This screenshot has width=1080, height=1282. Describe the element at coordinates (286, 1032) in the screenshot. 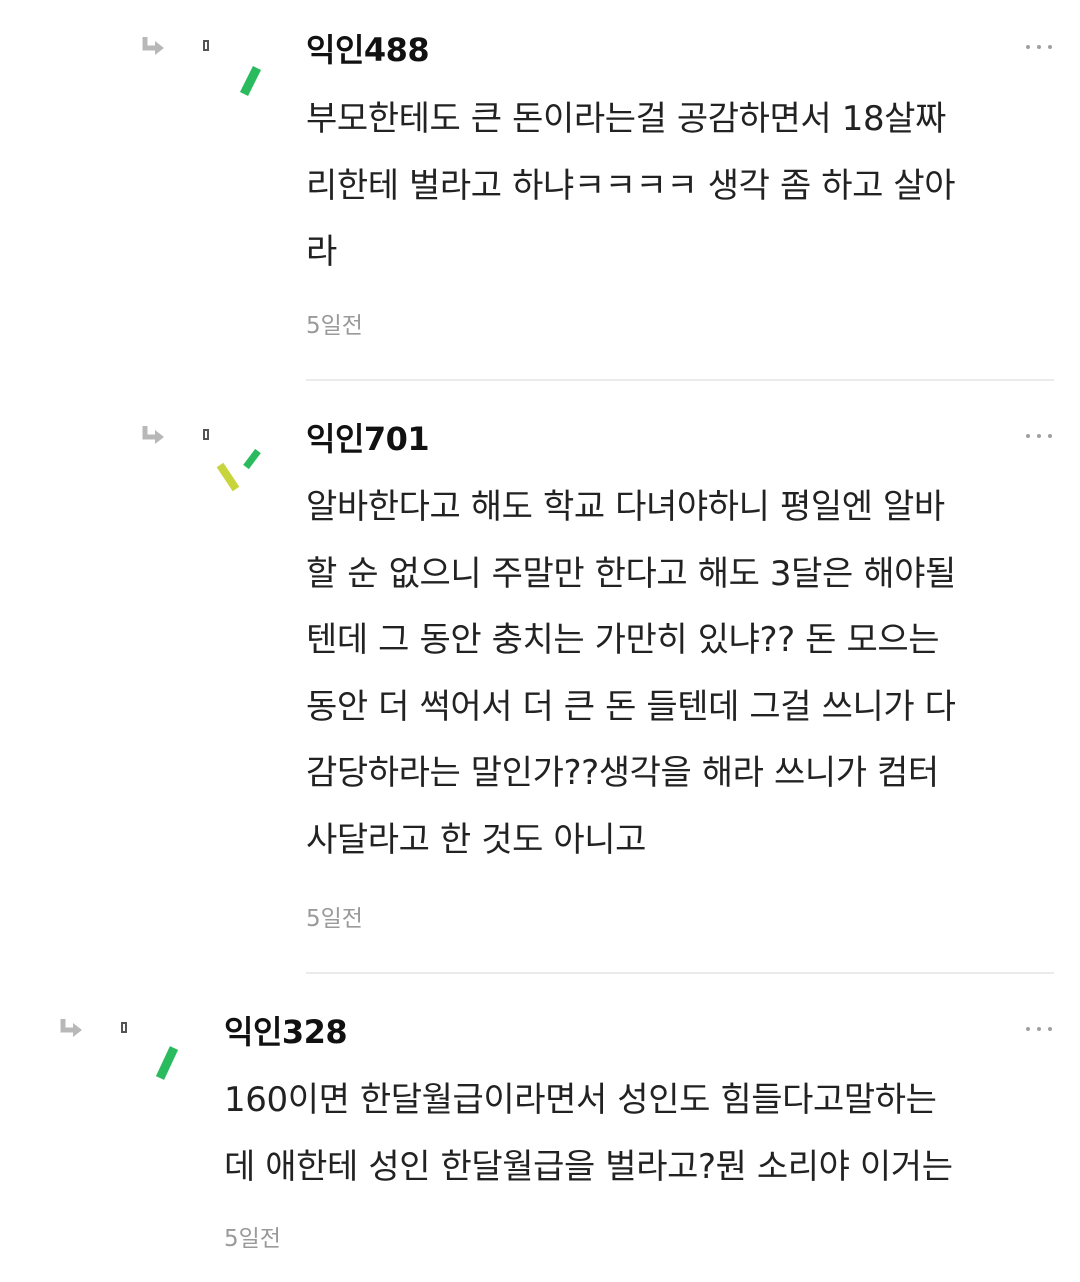

I see `author-name: 익인328` at that location.